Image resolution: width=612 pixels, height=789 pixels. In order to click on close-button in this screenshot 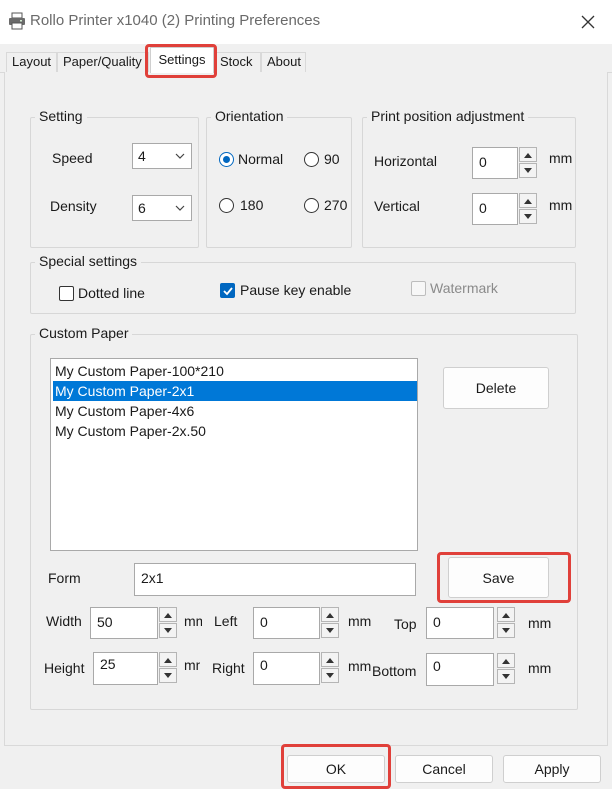, I will do `click(588, 22)`.